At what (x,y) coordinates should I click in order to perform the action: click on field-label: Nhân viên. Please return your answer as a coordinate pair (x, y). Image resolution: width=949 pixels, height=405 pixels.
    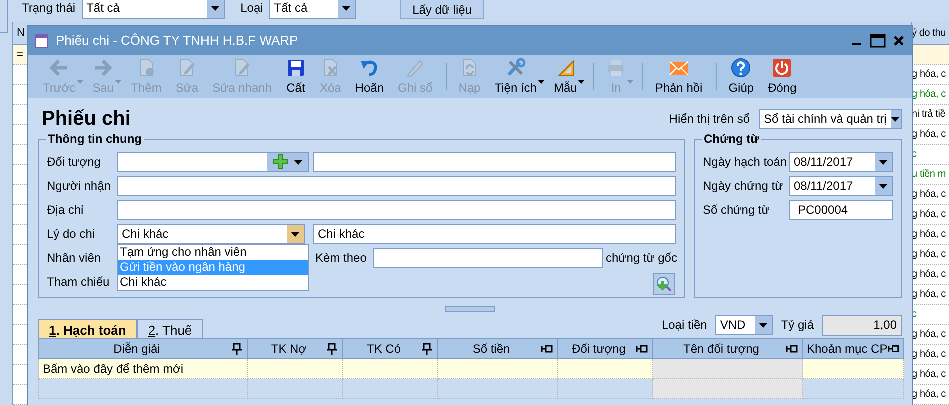
    Looking at the image, I should click on (74, 258).